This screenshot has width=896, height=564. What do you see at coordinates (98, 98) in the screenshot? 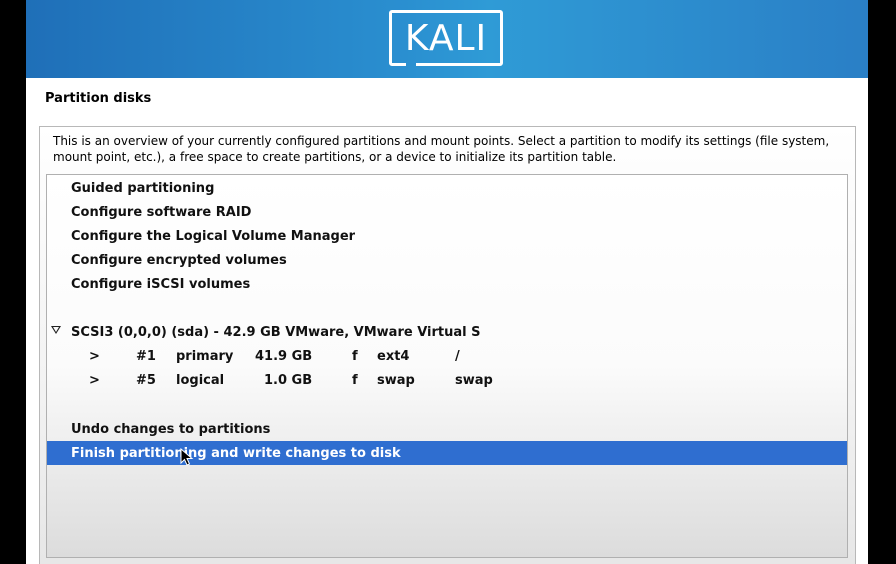
I see `page-title: Partition disks` at bounding box center [98, 98].